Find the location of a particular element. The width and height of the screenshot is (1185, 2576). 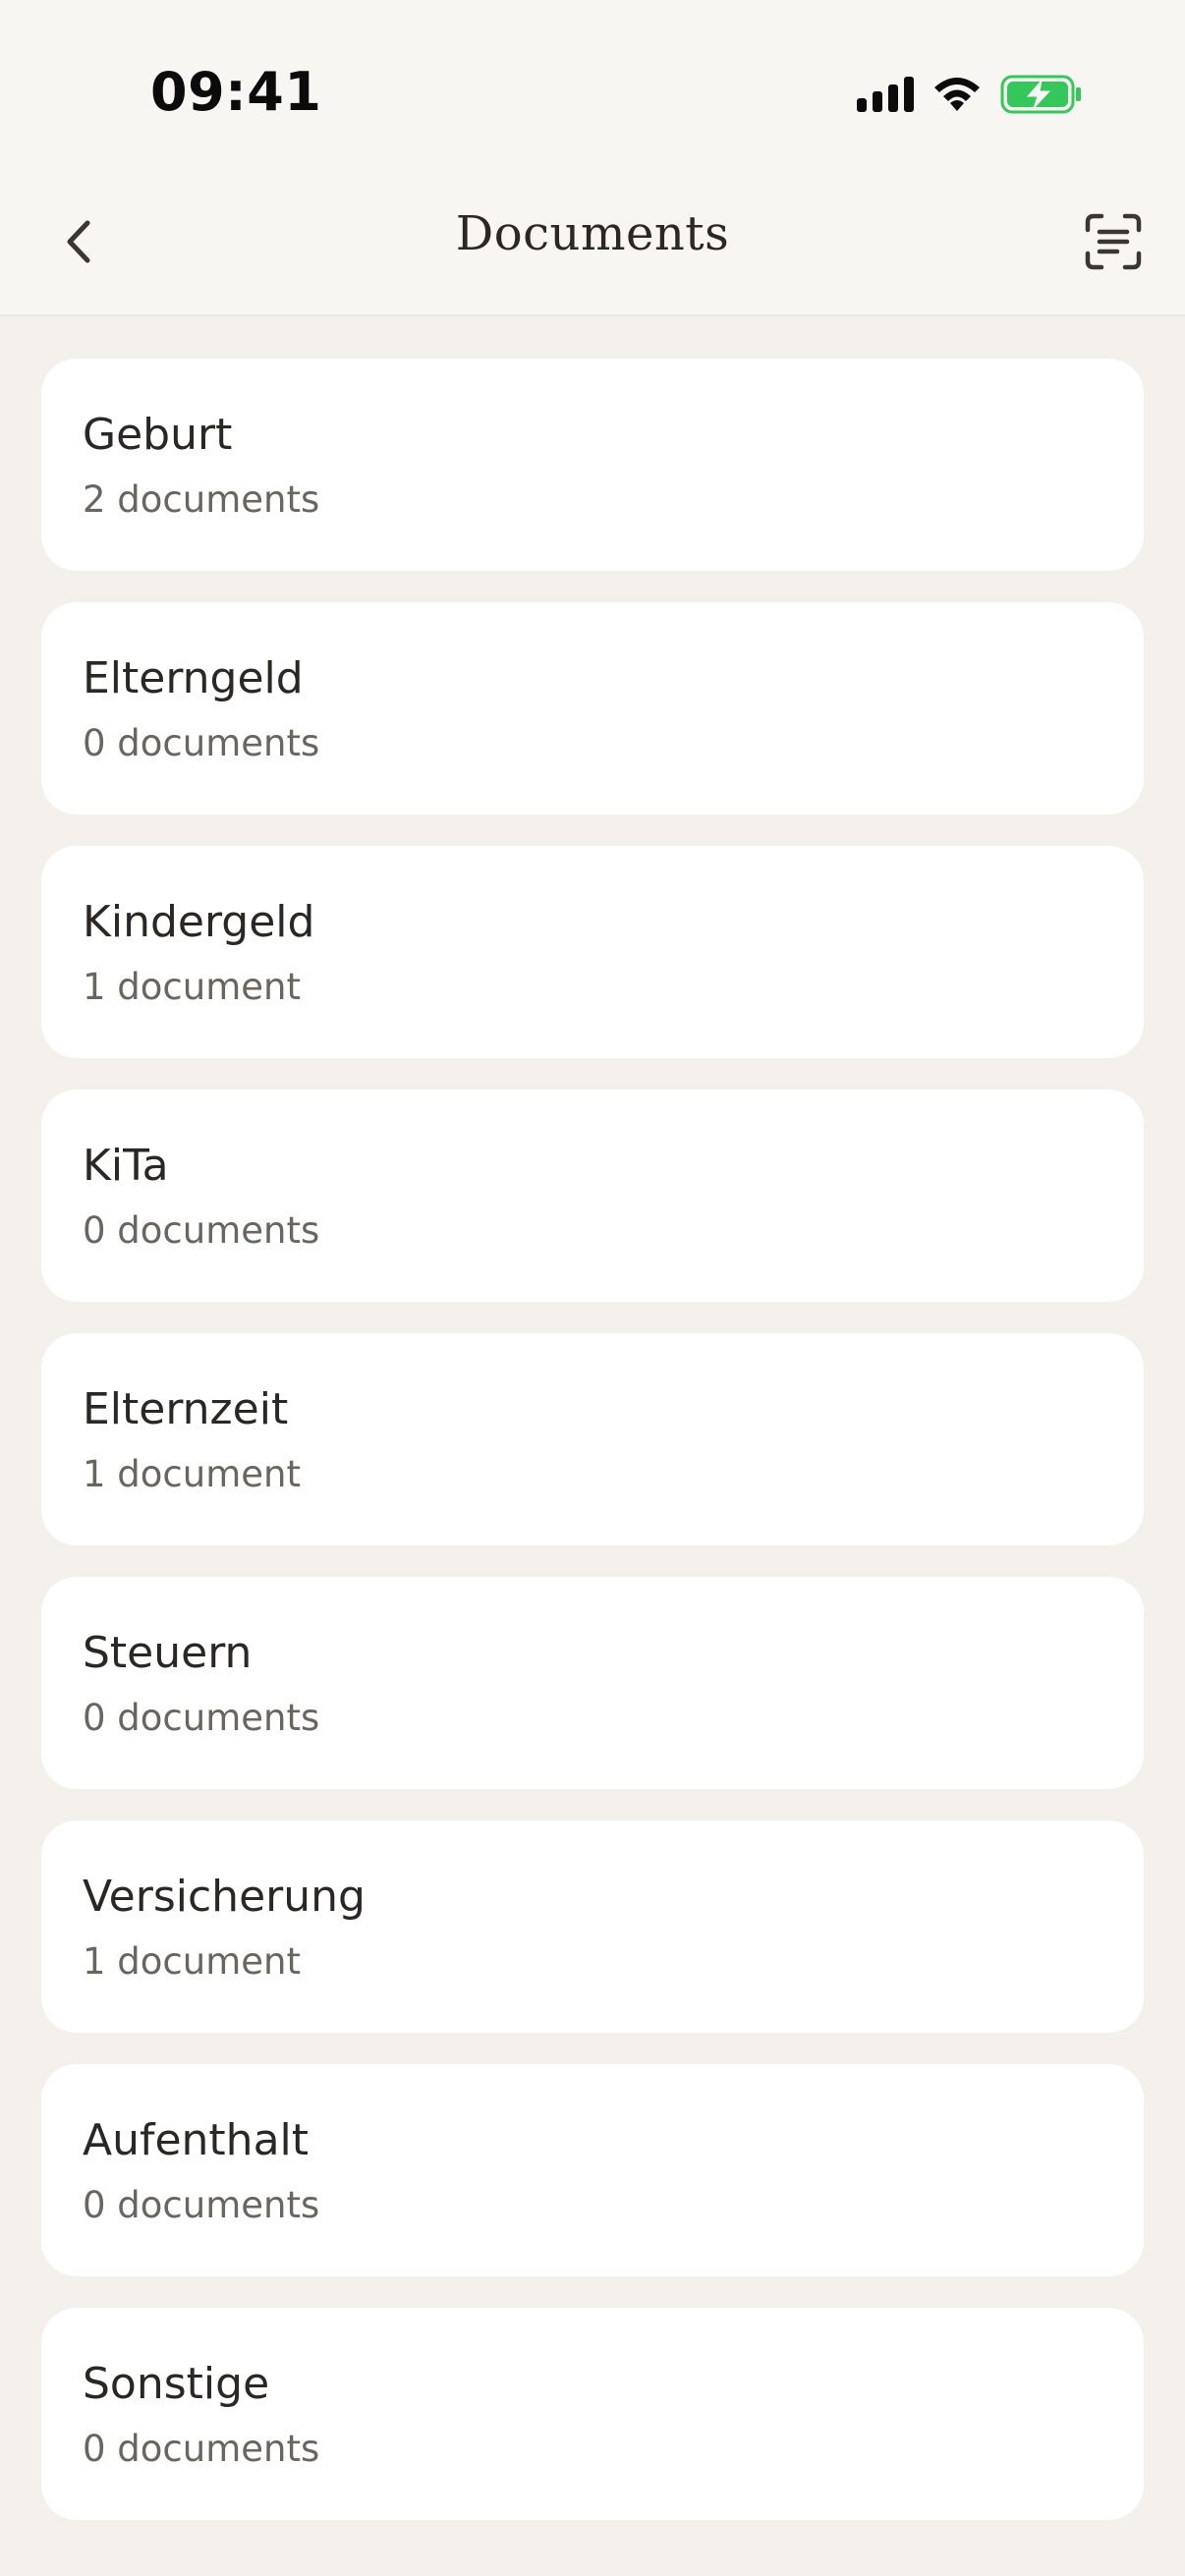

category-card-geburt: Geburt 2 documents is located at coordinates (592, 465).